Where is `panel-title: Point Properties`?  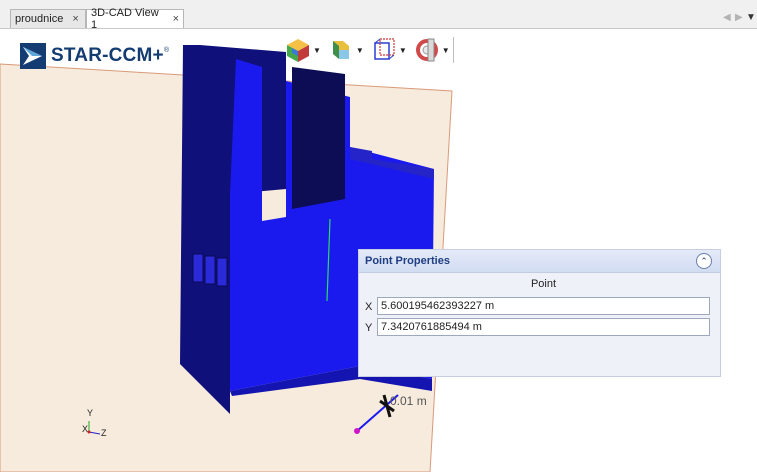
panel-title: Point Properties is located at coordinates (407, 261).